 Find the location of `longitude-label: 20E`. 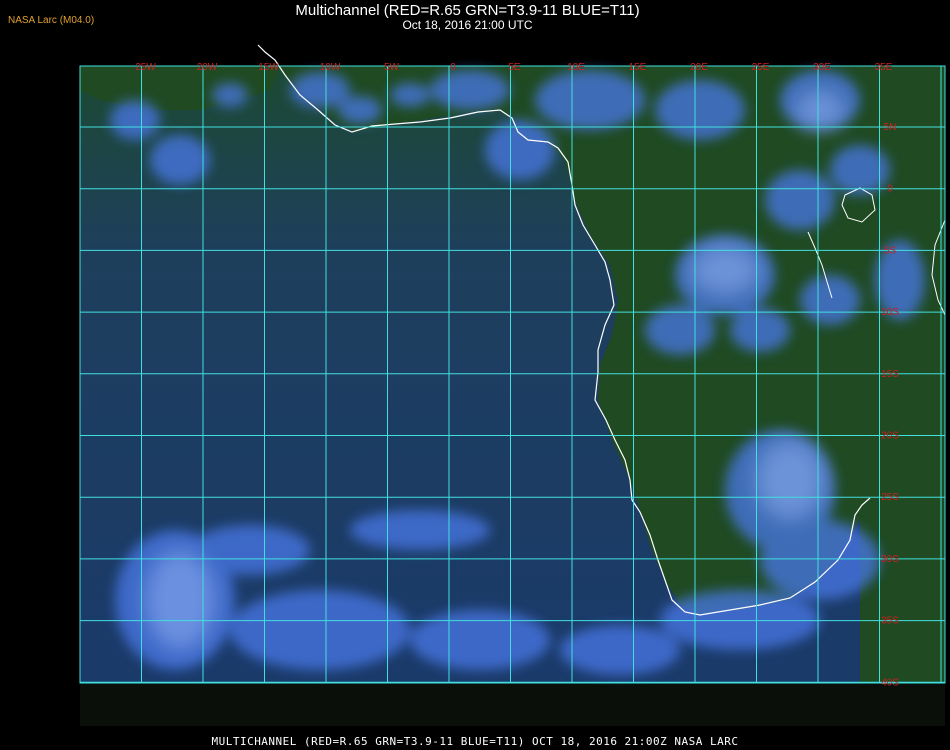

longitude-label: 20E is located at coordinates (699, 67).